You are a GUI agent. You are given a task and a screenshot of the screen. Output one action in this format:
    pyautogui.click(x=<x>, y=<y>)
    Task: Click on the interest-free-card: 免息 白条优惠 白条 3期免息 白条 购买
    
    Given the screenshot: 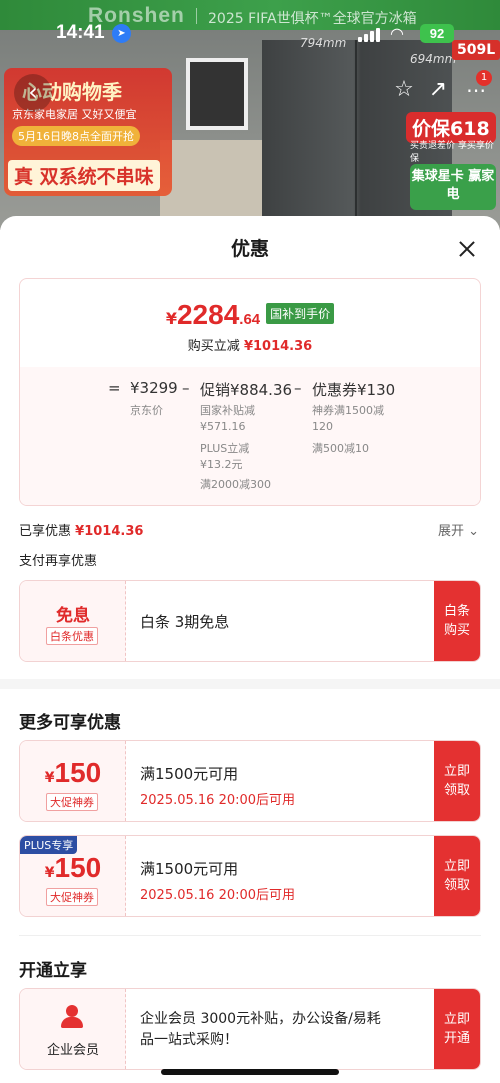 What is the action you would take?
    pyautogui.click(x=250, y=621)
    